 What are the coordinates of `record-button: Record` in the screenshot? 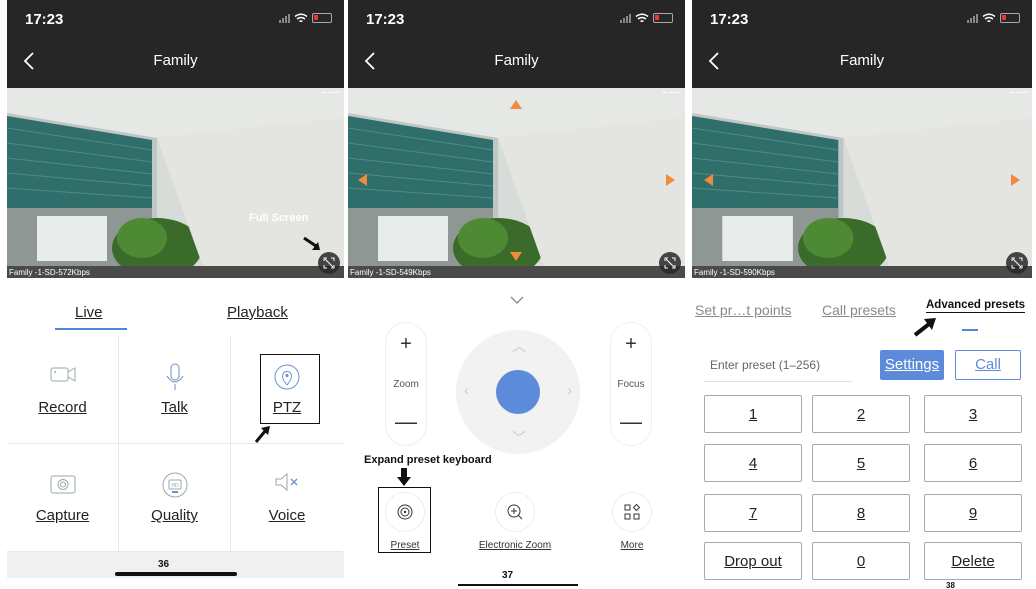 It's located at (63, 390).